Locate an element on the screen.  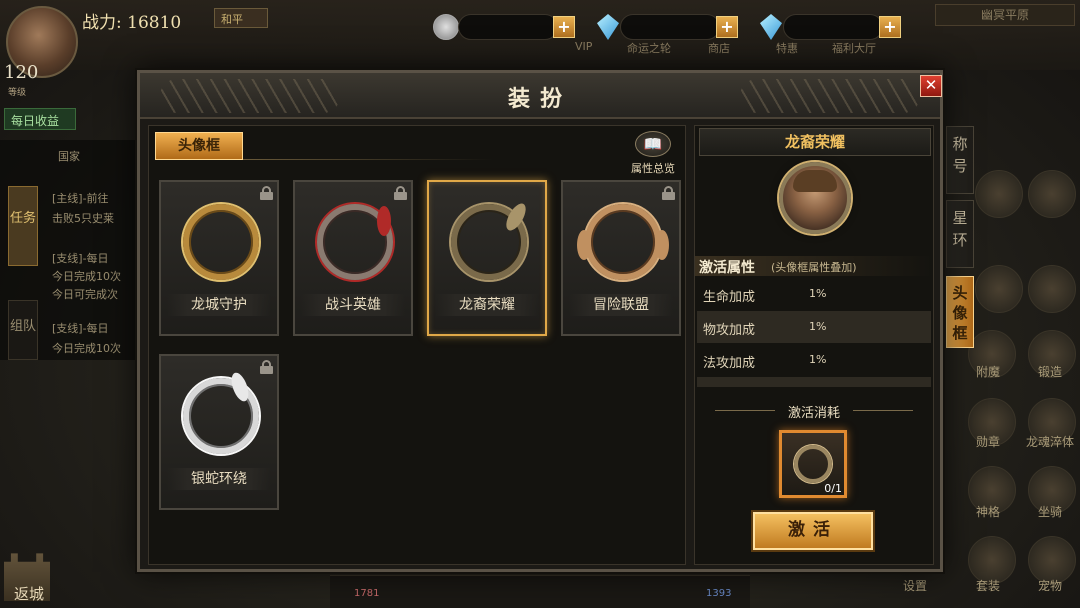
stat-row: 生命加成 1% is located at coordinates (814, 294).